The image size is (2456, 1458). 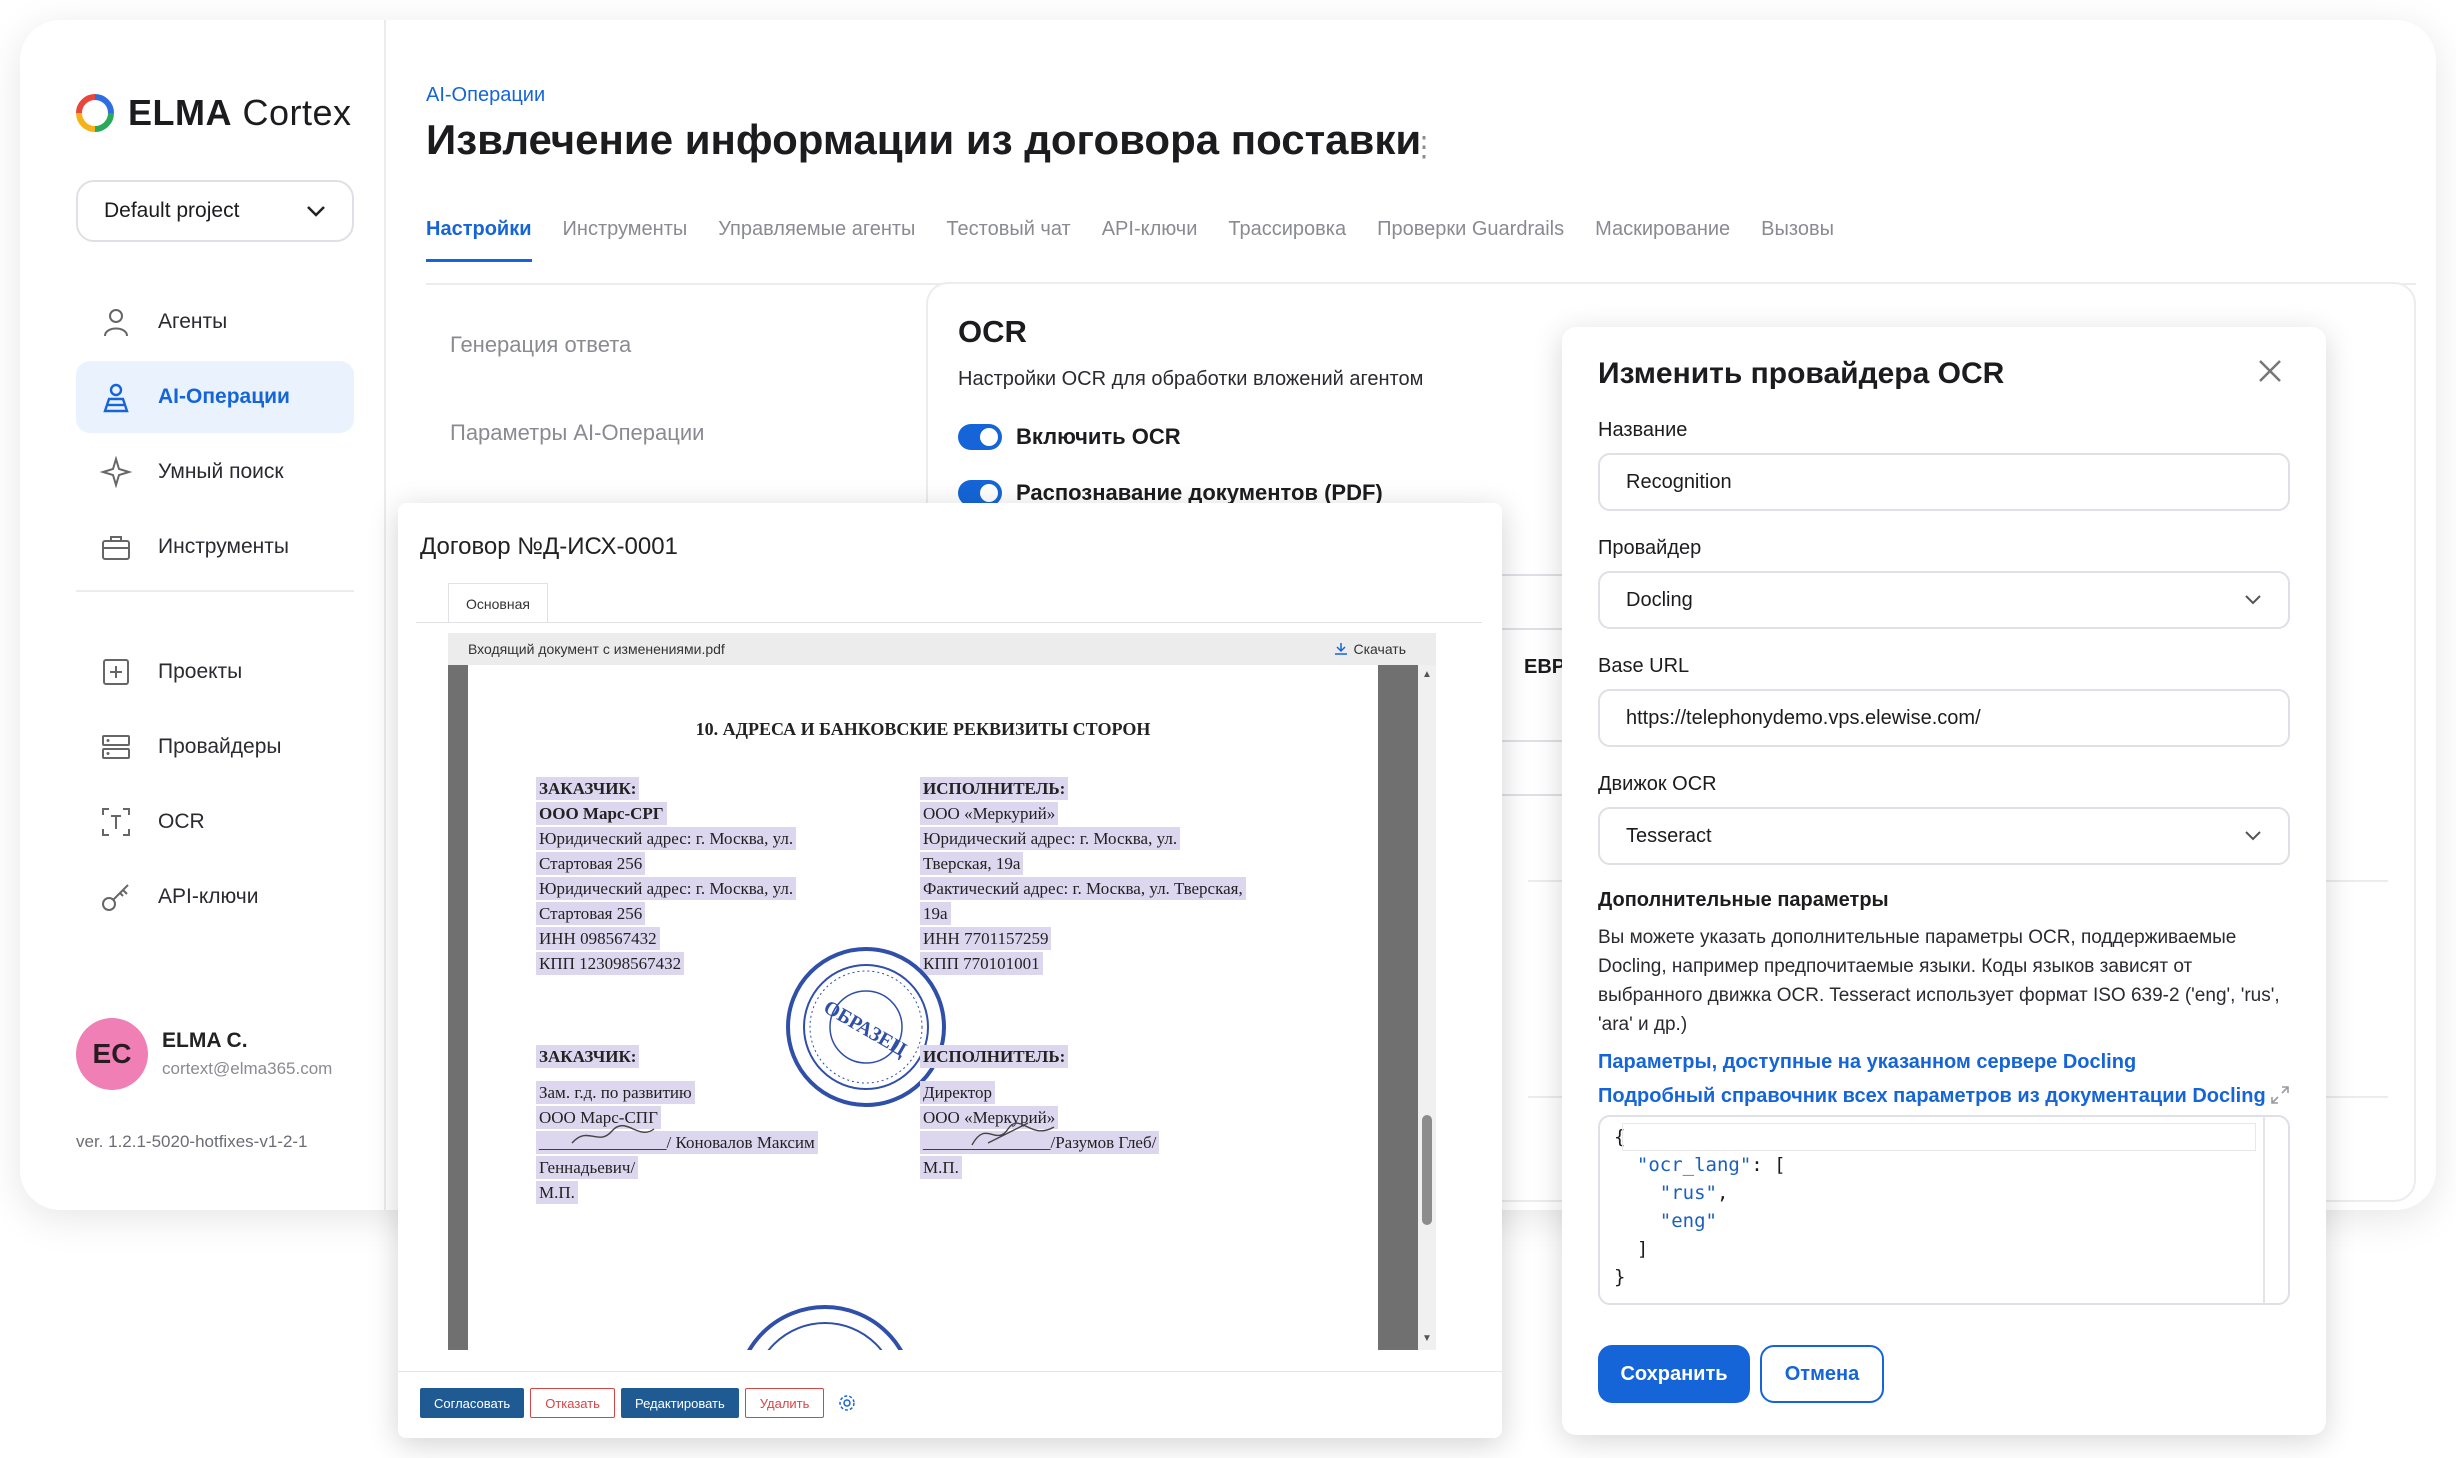 I want to click on breadcrumb: AI-Операции, so click(x=485, y=95).